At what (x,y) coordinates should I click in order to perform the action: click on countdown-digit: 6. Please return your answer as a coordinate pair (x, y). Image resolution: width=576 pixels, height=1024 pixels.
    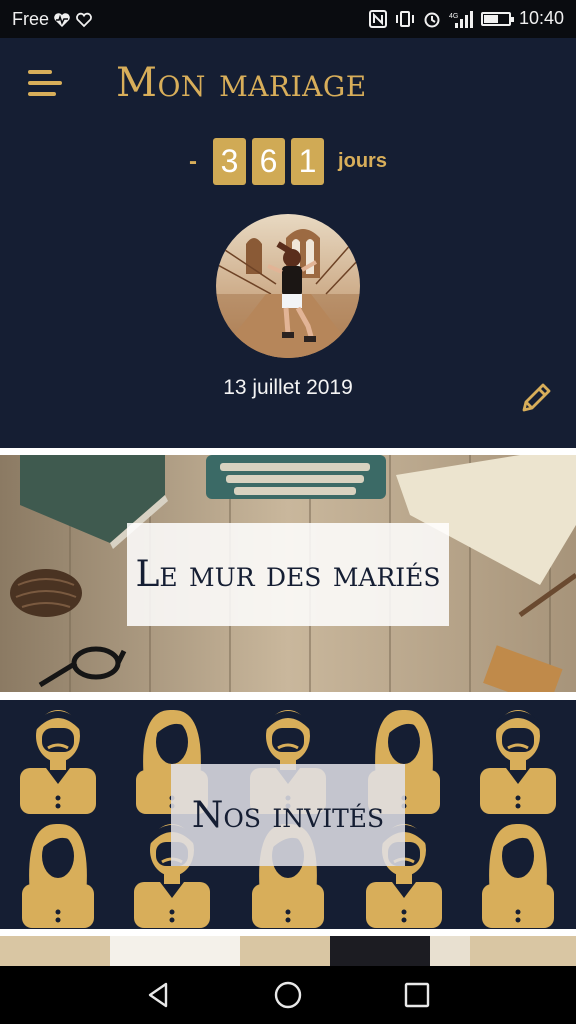
    Looking at the image, I should click on (269, 161).